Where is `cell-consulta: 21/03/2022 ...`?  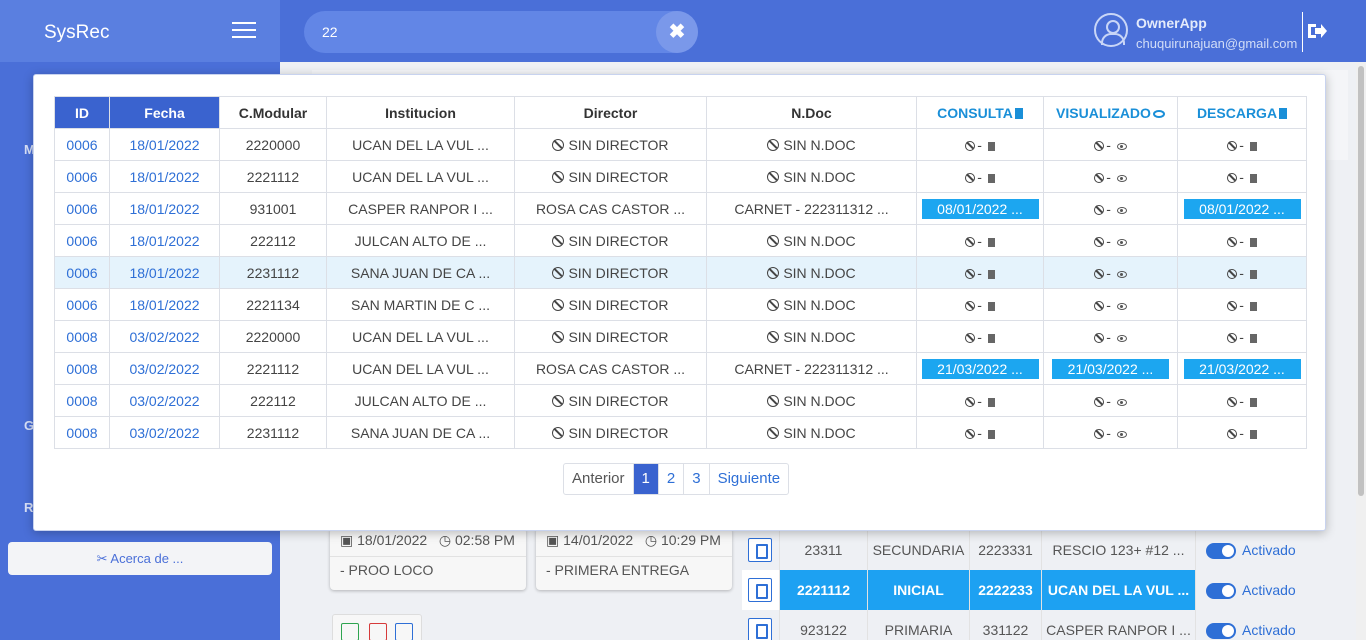
cell-consulta: 21/03/2022 ... is located at coordinates (980, 368).